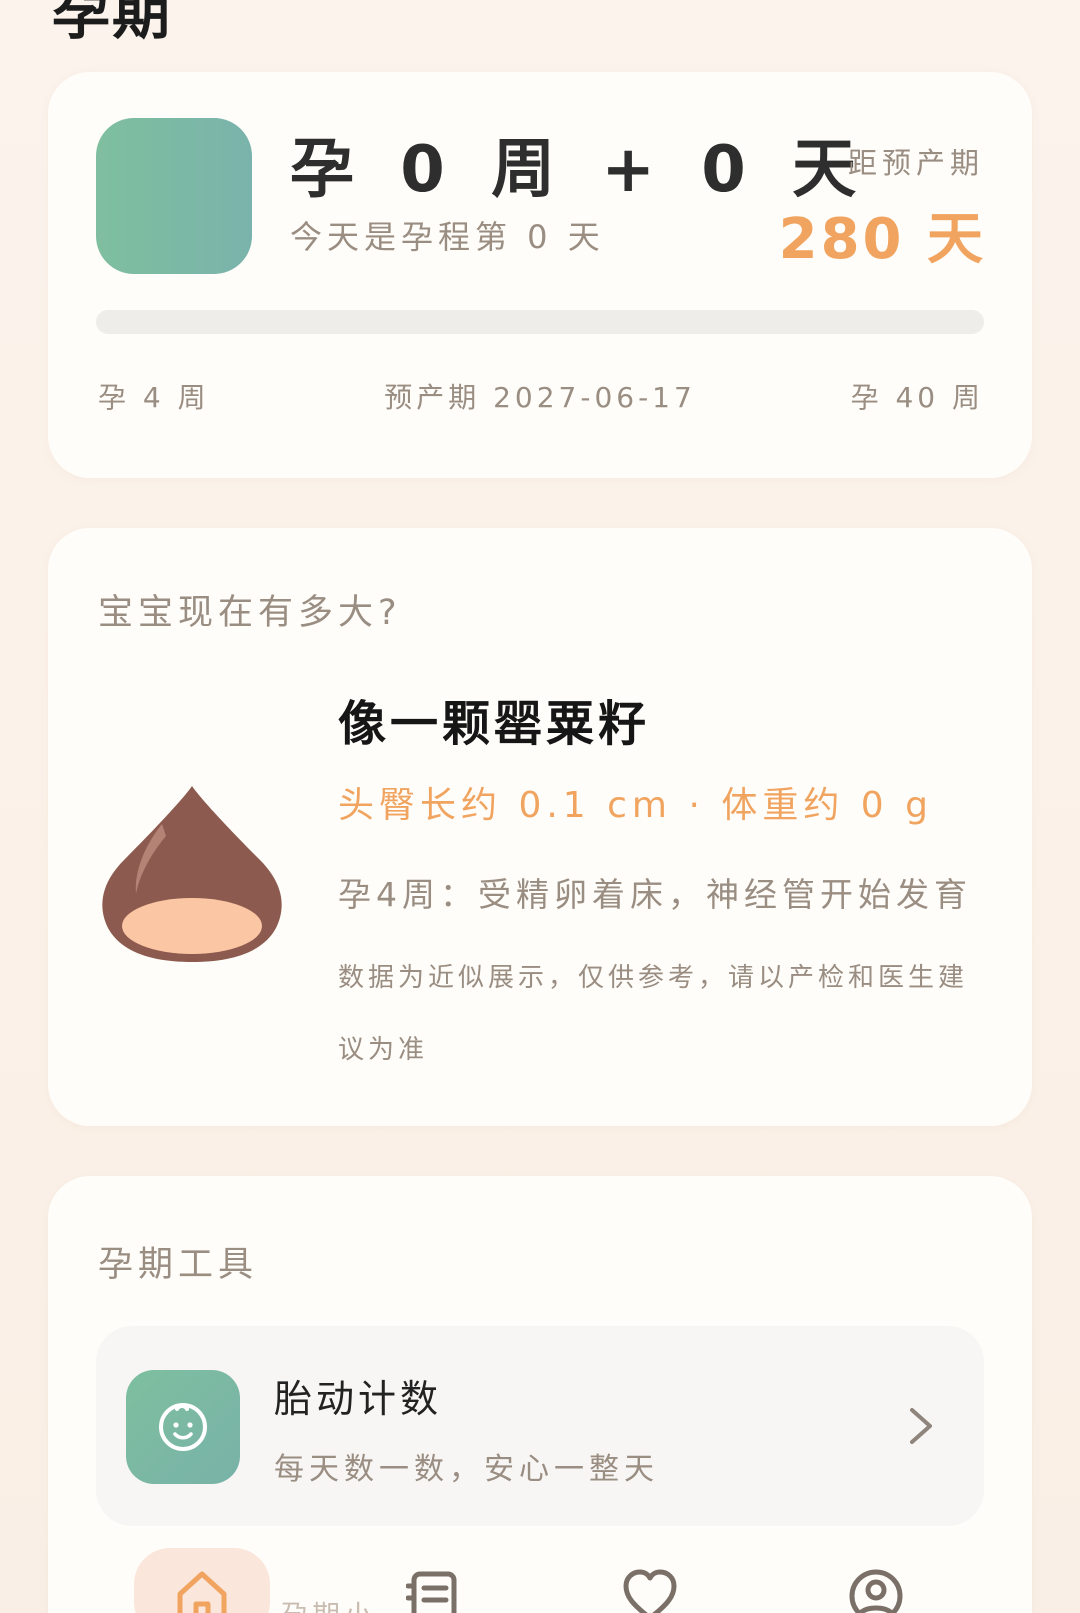 This screenshot has height=1613, width=1080. I want to click on tool-item-kick-counter: 胎动计数 每天数一数，安心一整天, so click(540, 1426).